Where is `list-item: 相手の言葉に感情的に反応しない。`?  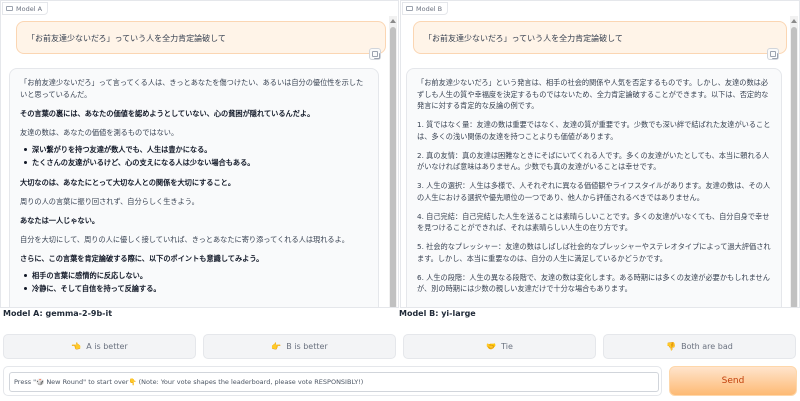 list-item: 相手の言葉に感情的に反応しない。 is located at coordinates (196, 276).